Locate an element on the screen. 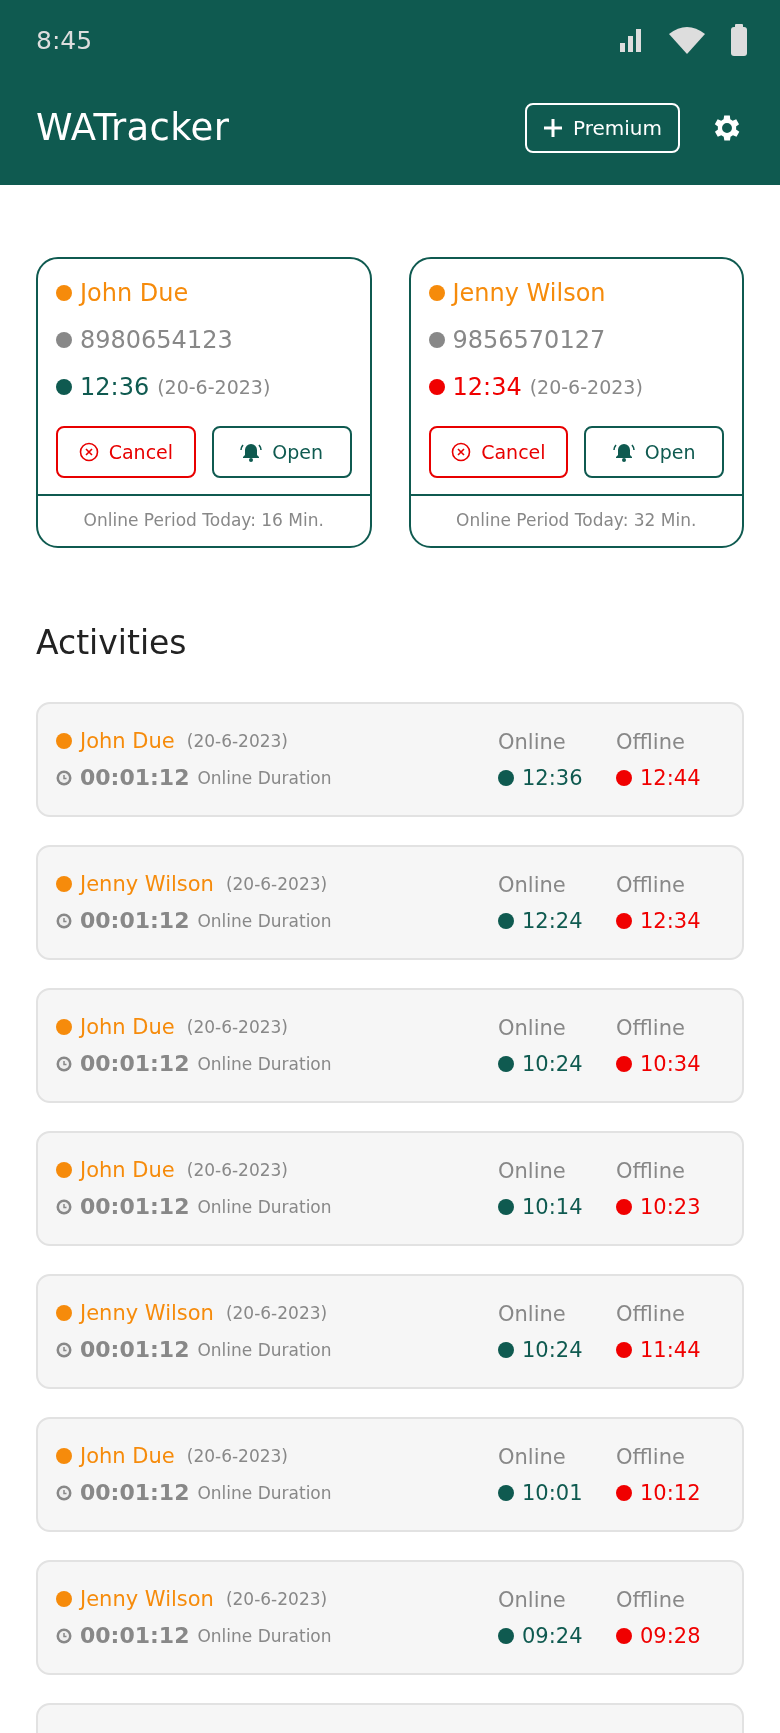 The image size is (780, 1733). activity-card: John Due (20-6-2023) 00:01:12 Online Duration Online 12:36 Offline 12:44 is located at coordinates (390, 759).